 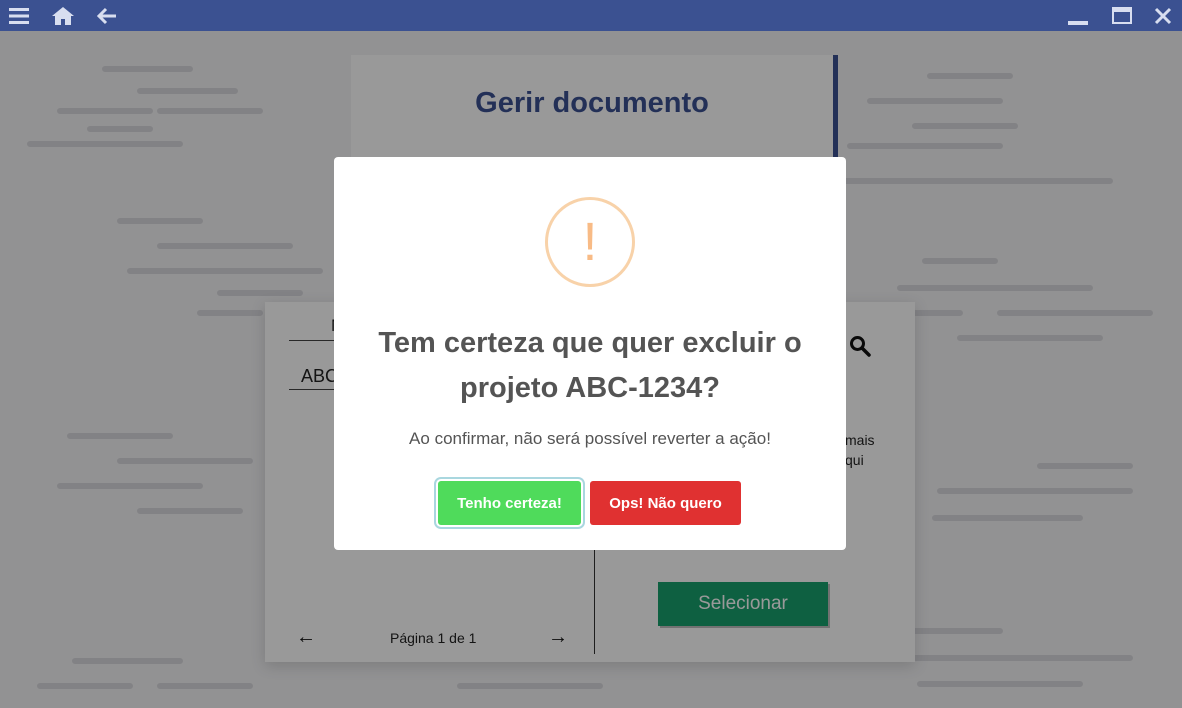 What do you see at coordinates (19, 15) in the screenshot?
I see `menu-icon` at bounding box center [19, 15].